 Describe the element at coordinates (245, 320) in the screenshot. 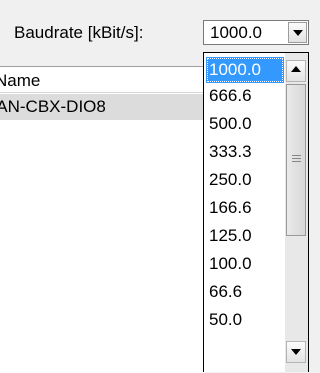

I see `baudrate-option: 50.0` at that location.